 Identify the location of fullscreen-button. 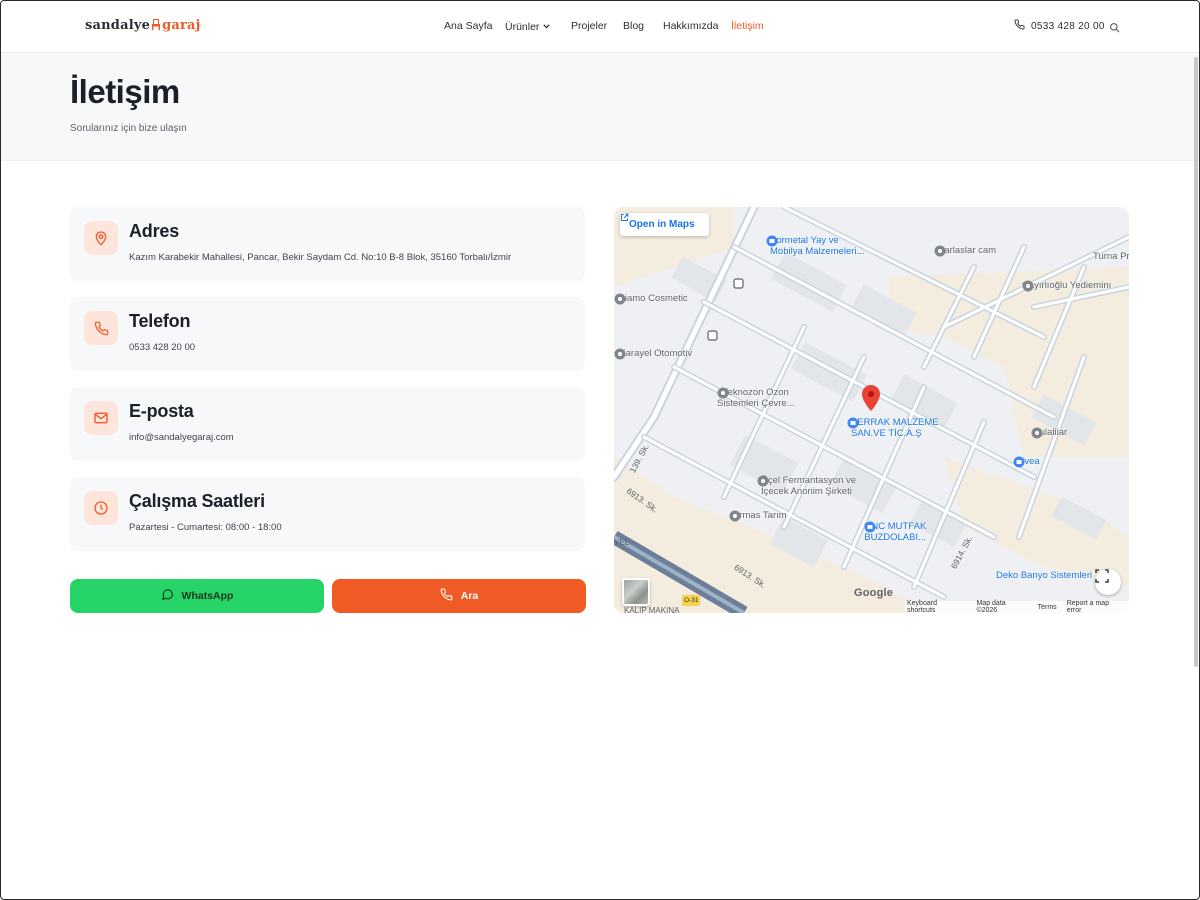
(1108, 582).